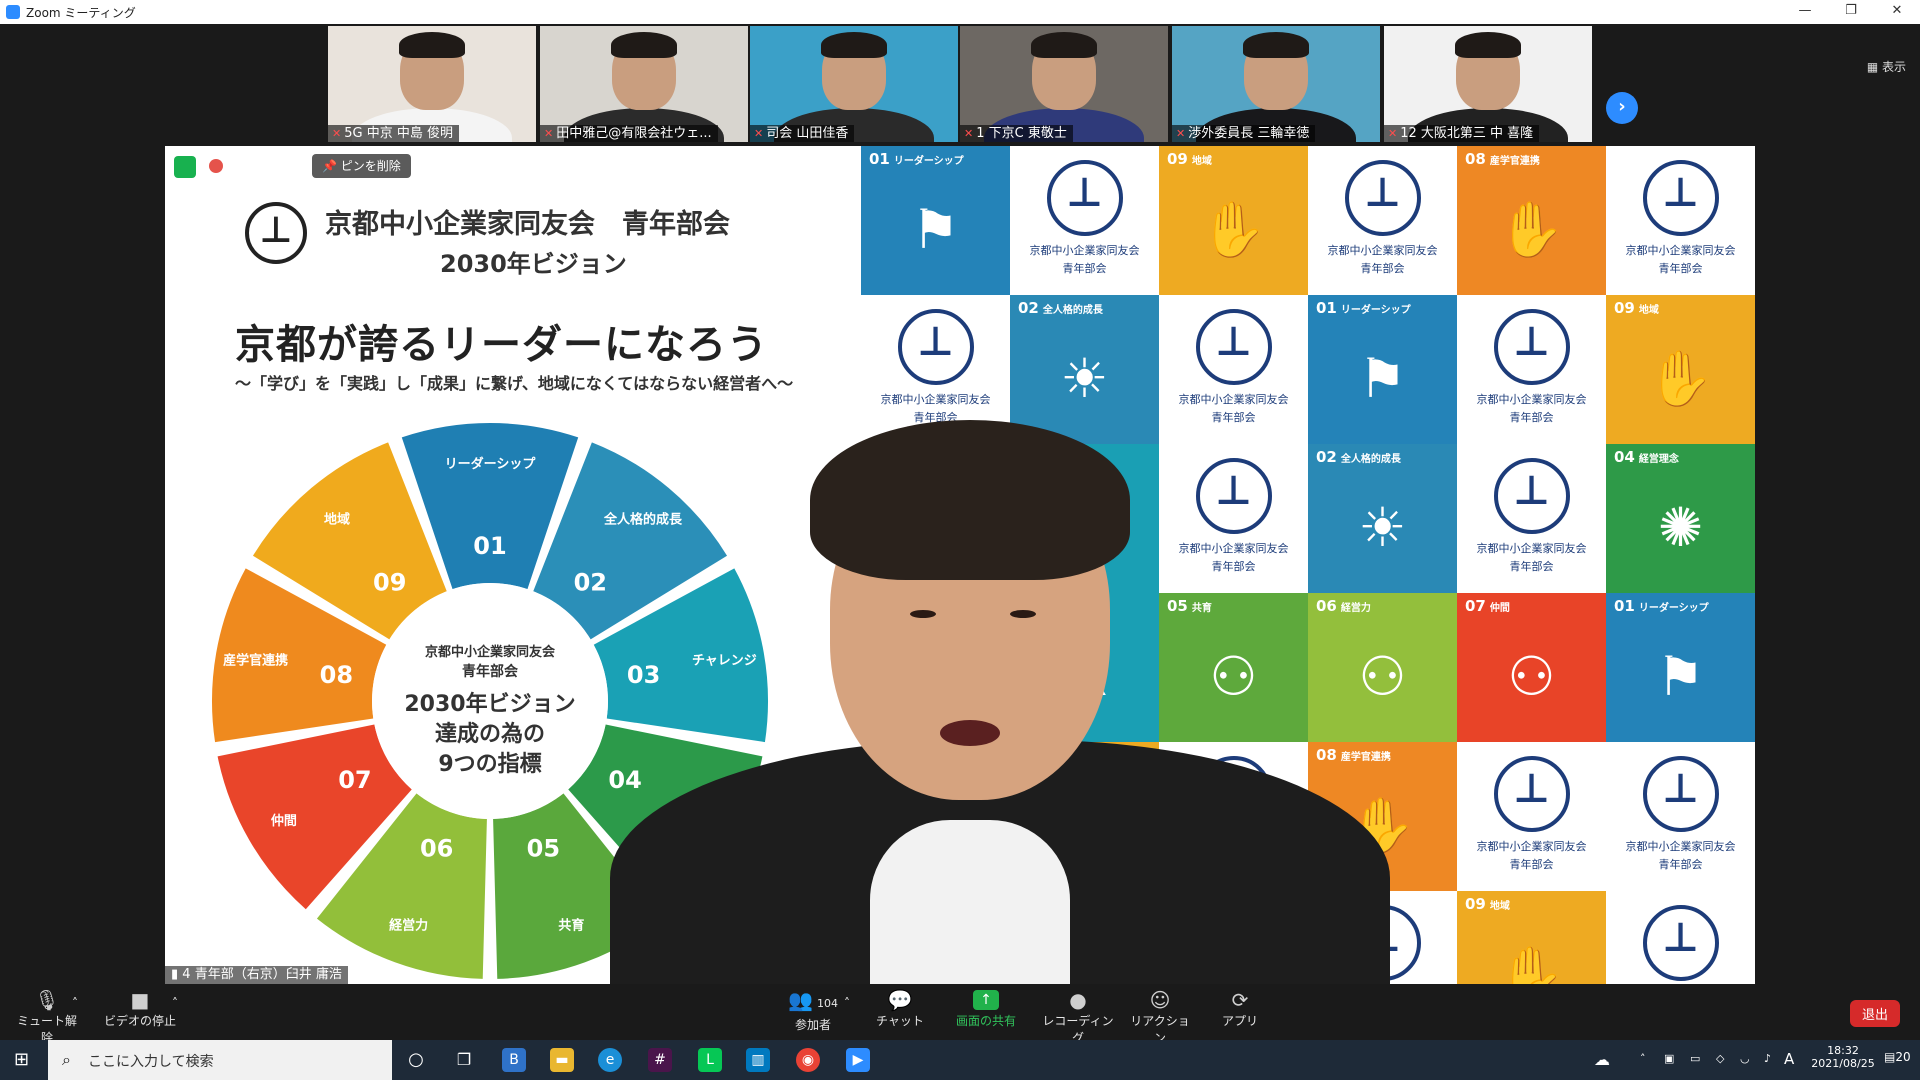 The height and width of the screenshot is (1080, 1920). Describe the element at coordinates (847, 1003) in the screenshot. I see `participants-caret-icon: ˄` at that location.